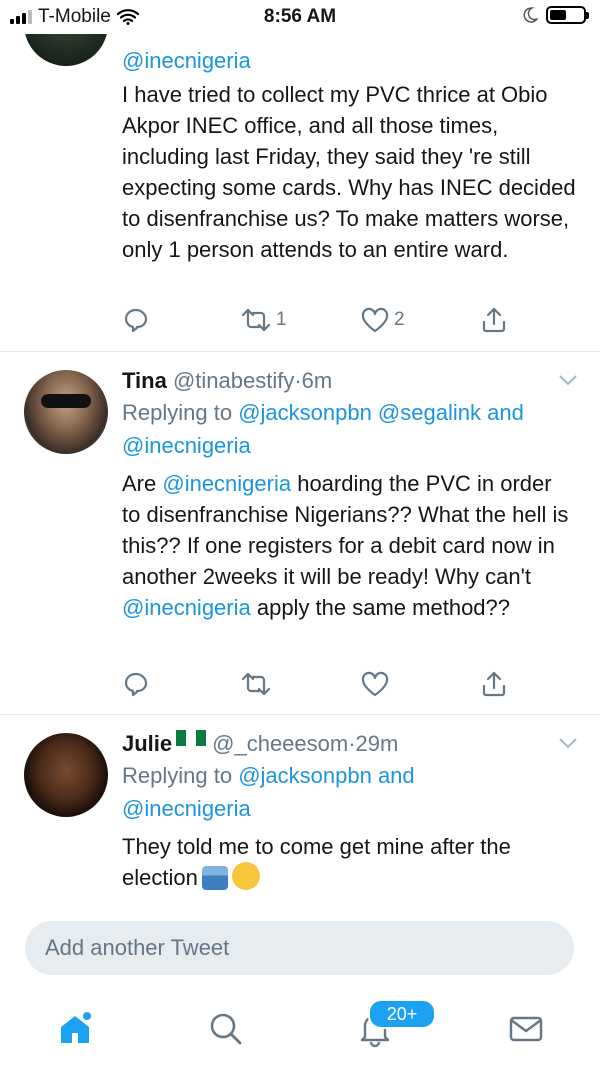  I want to click on compose-bar: Add another Tweet, so click(300, 955).